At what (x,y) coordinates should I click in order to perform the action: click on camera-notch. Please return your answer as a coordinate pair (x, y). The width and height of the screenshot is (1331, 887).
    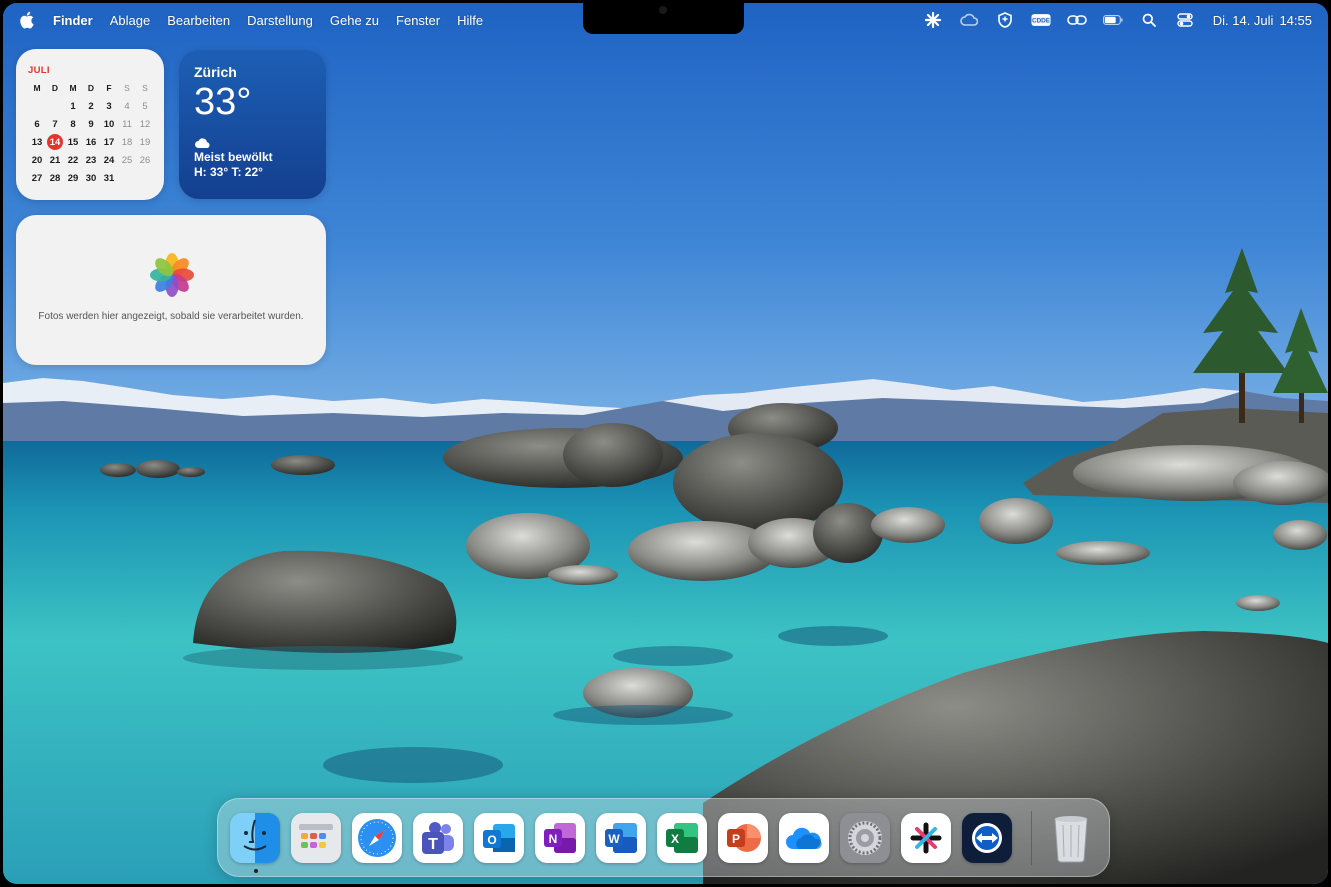
    Looking at the image, I should click on (663, 18).